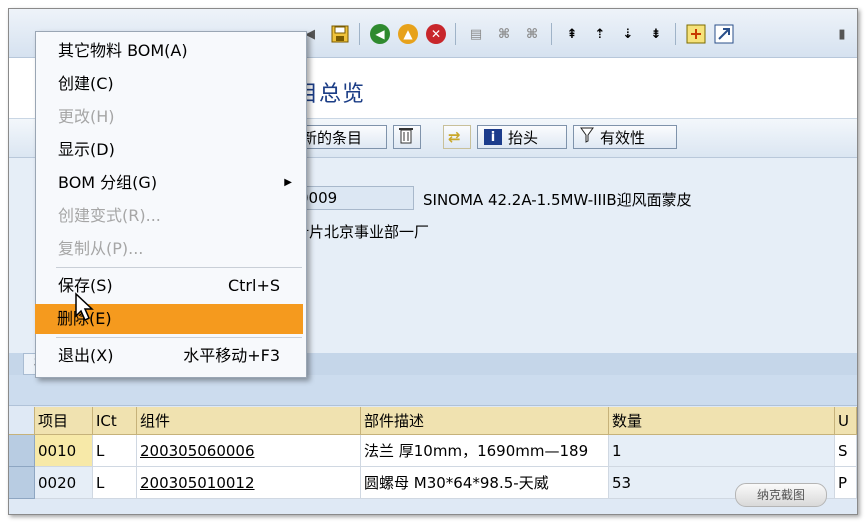  What do you see at coordinates (846, 483) in the screenshot?
I see `cell-unit: P` at bounding box center [846, 483].